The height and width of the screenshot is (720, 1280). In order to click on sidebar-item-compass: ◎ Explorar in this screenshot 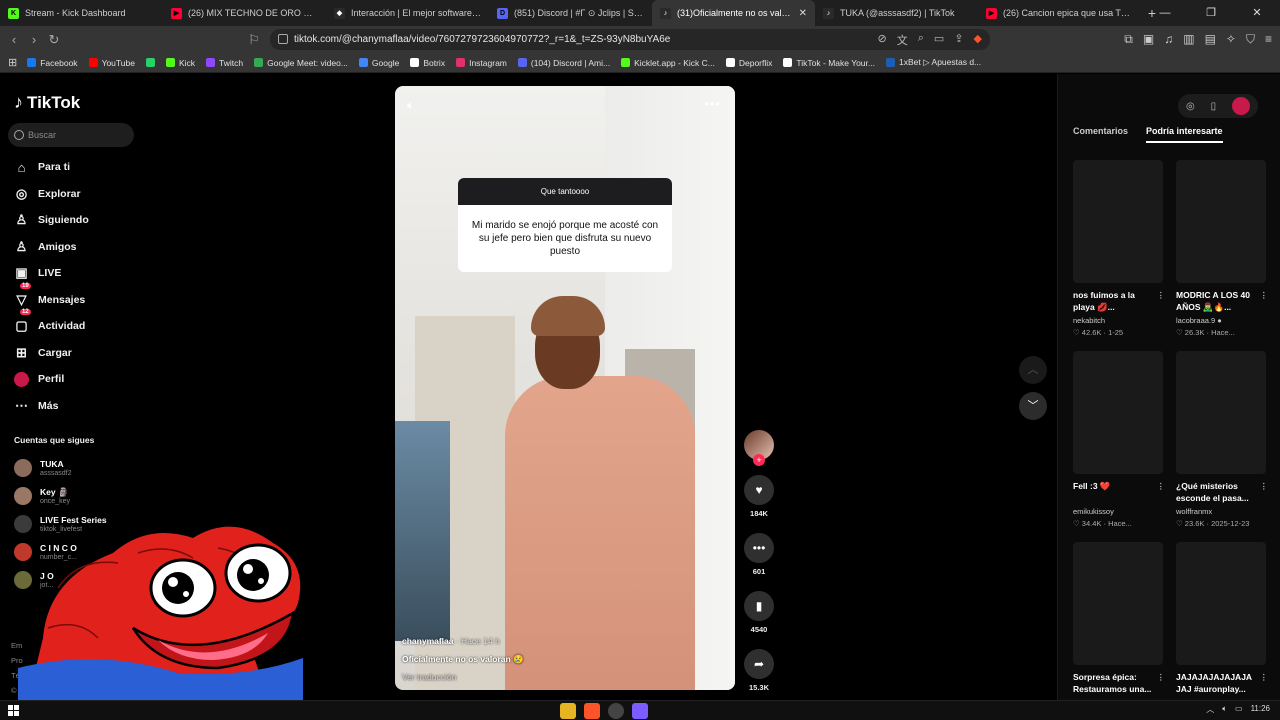, I will do `click(51, 194)`.